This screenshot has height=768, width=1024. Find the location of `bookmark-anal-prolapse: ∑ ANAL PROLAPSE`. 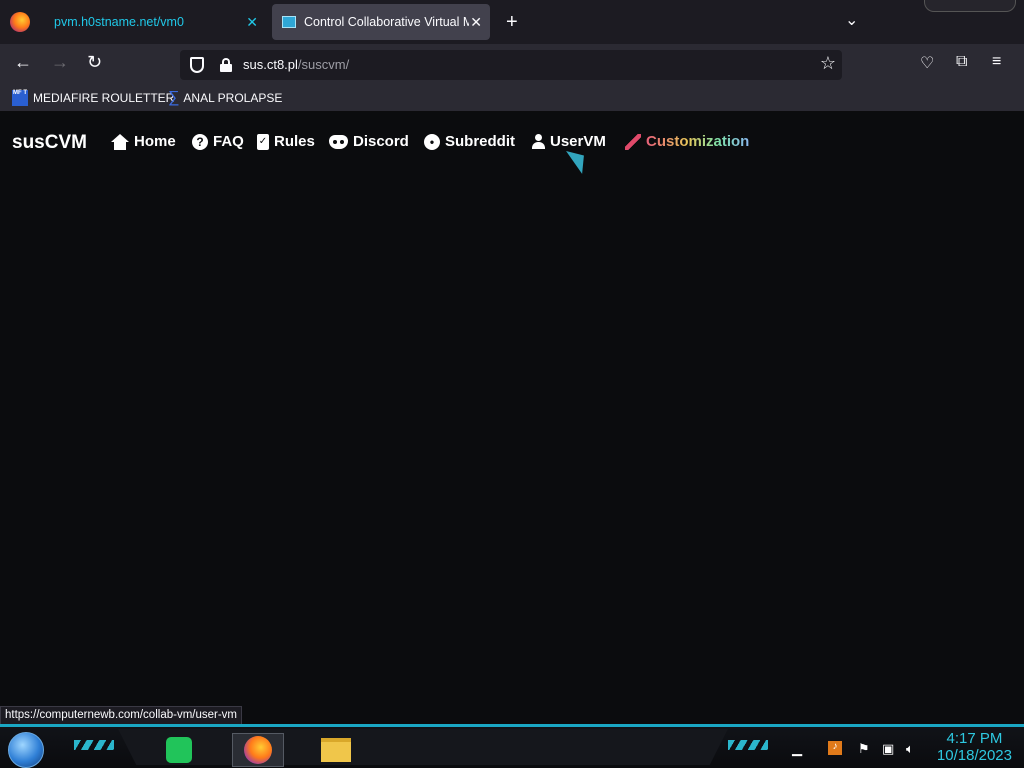

bookmark-anal-prolapse: ∑ ANAL PROLAPSE is located at coordinates (225, 98).